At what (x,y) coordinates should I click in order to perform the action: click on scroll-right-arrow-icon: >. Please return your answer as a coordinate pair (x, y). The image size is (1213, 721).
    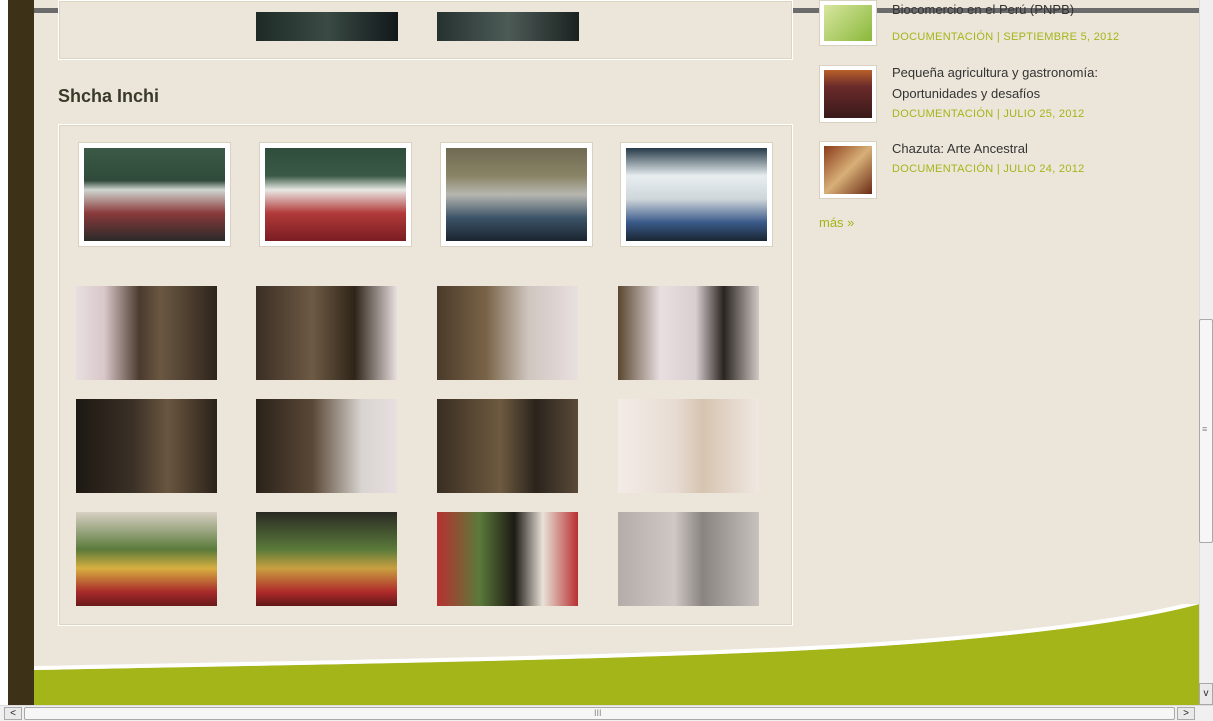
    Looking at the image, I should click on (1186, 713).